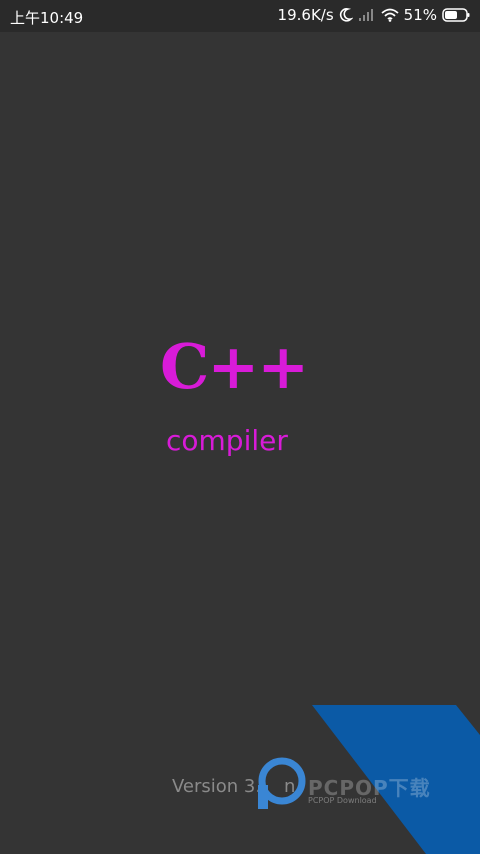 The height and width of the screenshot is (854, 480). Describe the element at coordinates (245, 406) in the screenshot. I see `app-logo: C++ compiler` at that location.